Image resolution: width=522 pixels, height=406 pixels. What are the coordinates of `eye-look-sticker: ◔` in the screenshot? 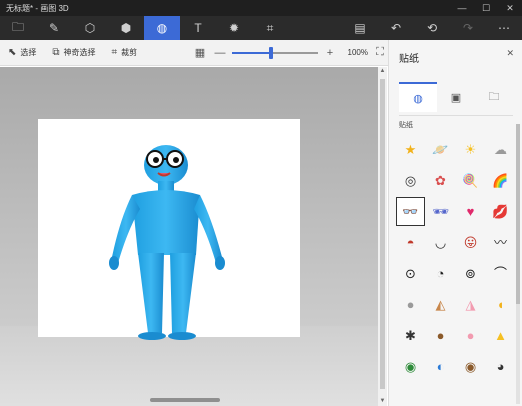 It's located at (440, 273).